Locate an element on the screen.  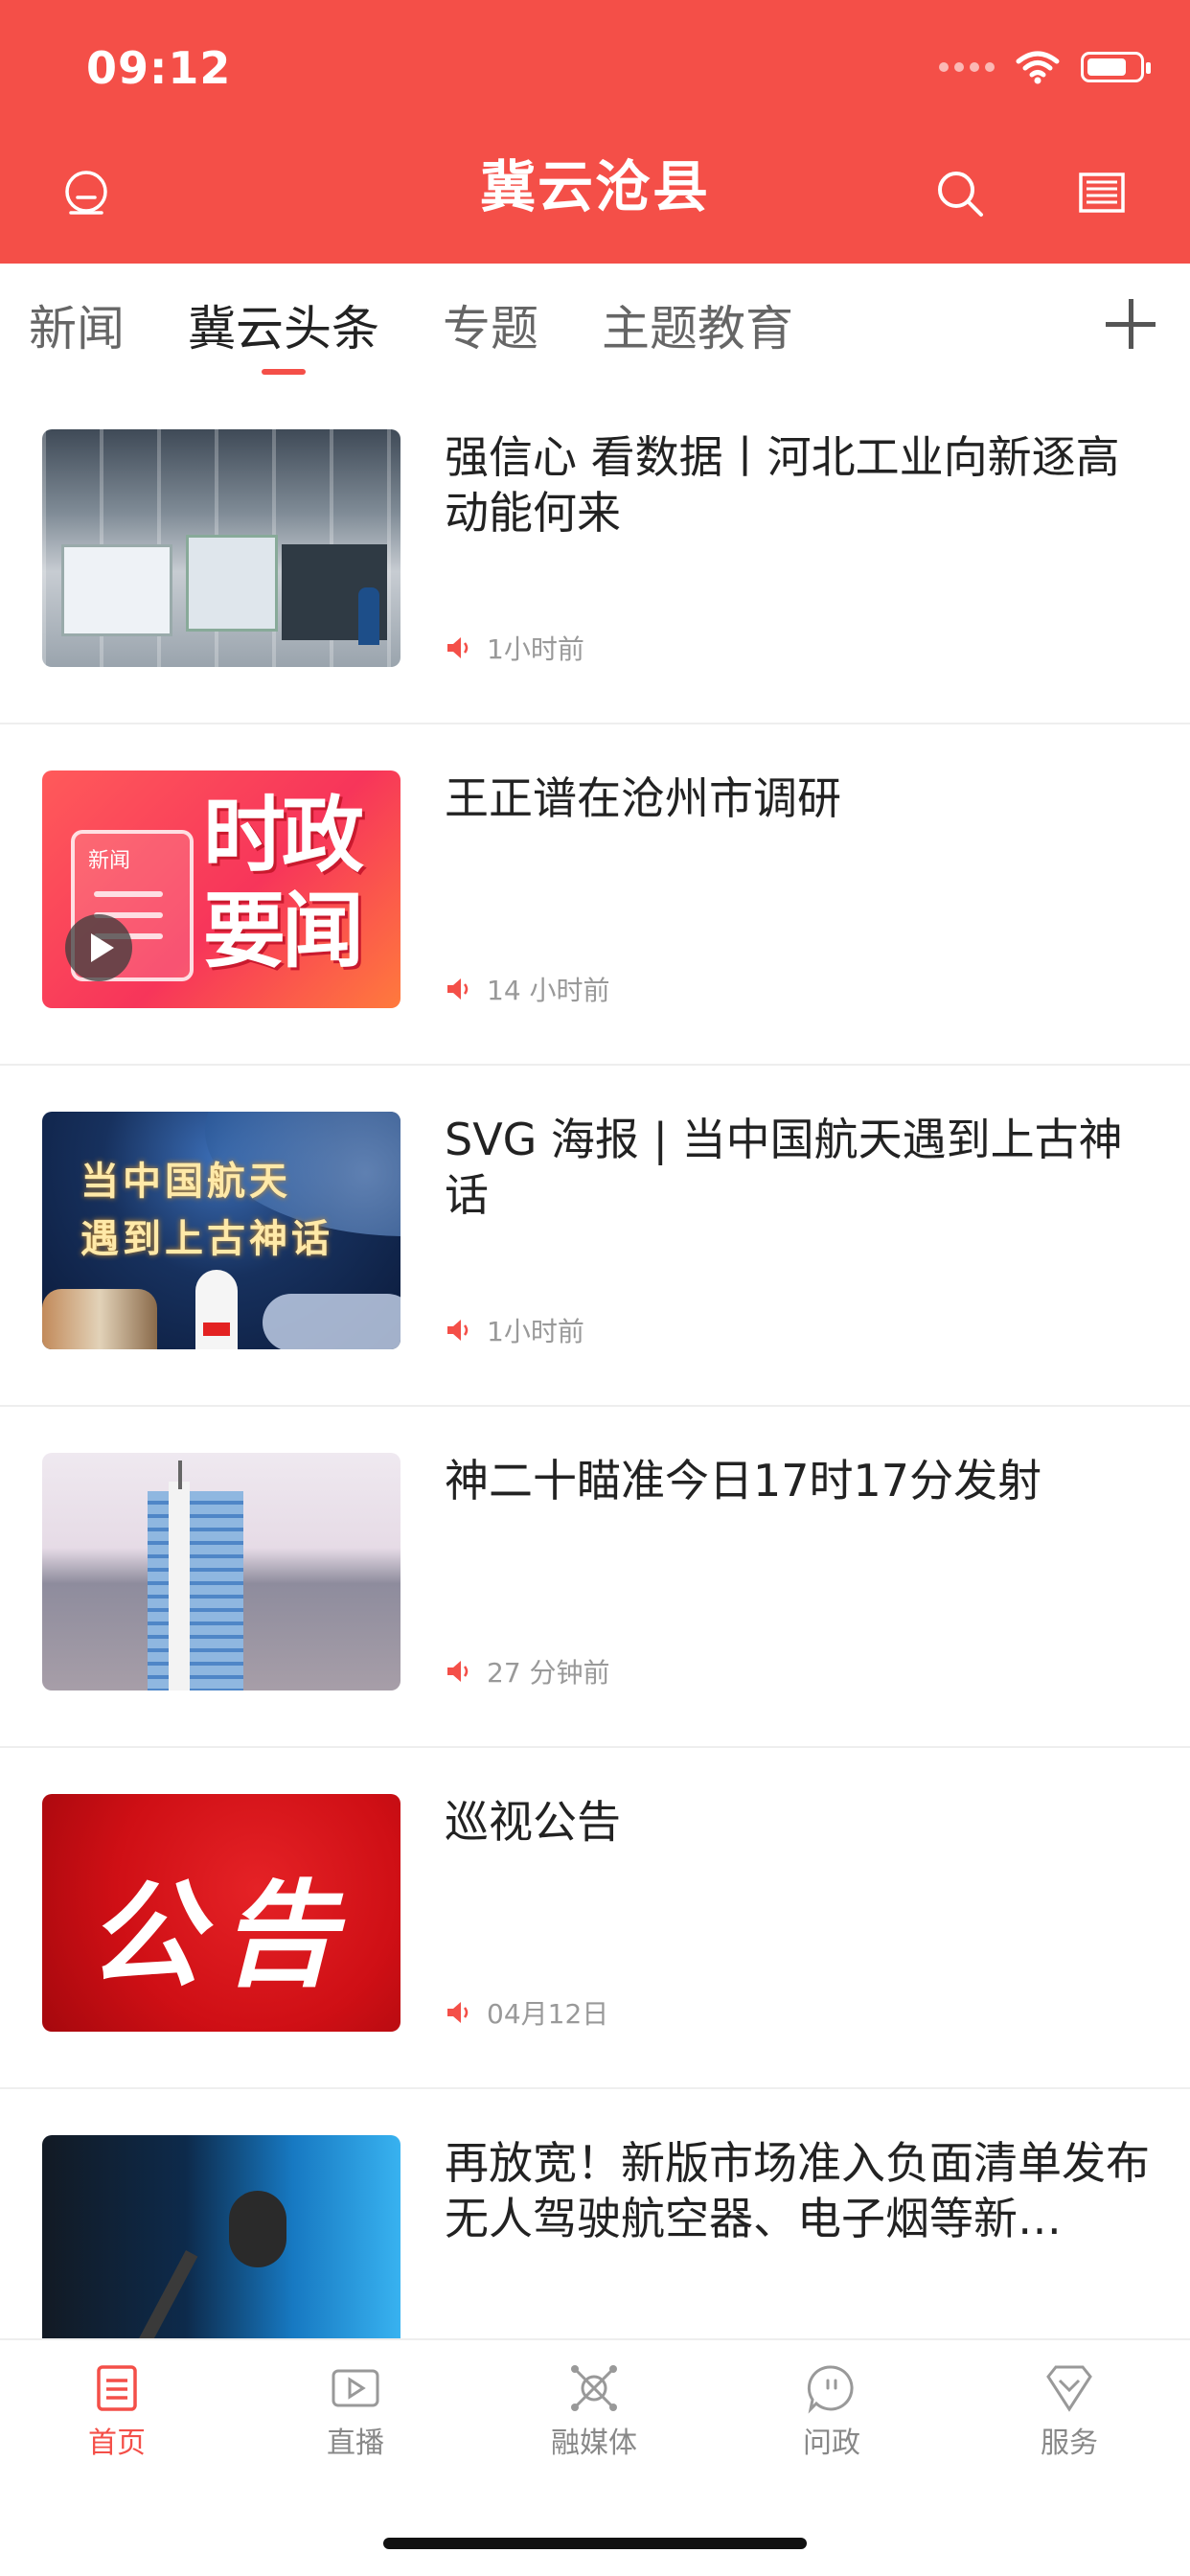
news-thumbnail: 公告 is located at coordinates (221, 1913).